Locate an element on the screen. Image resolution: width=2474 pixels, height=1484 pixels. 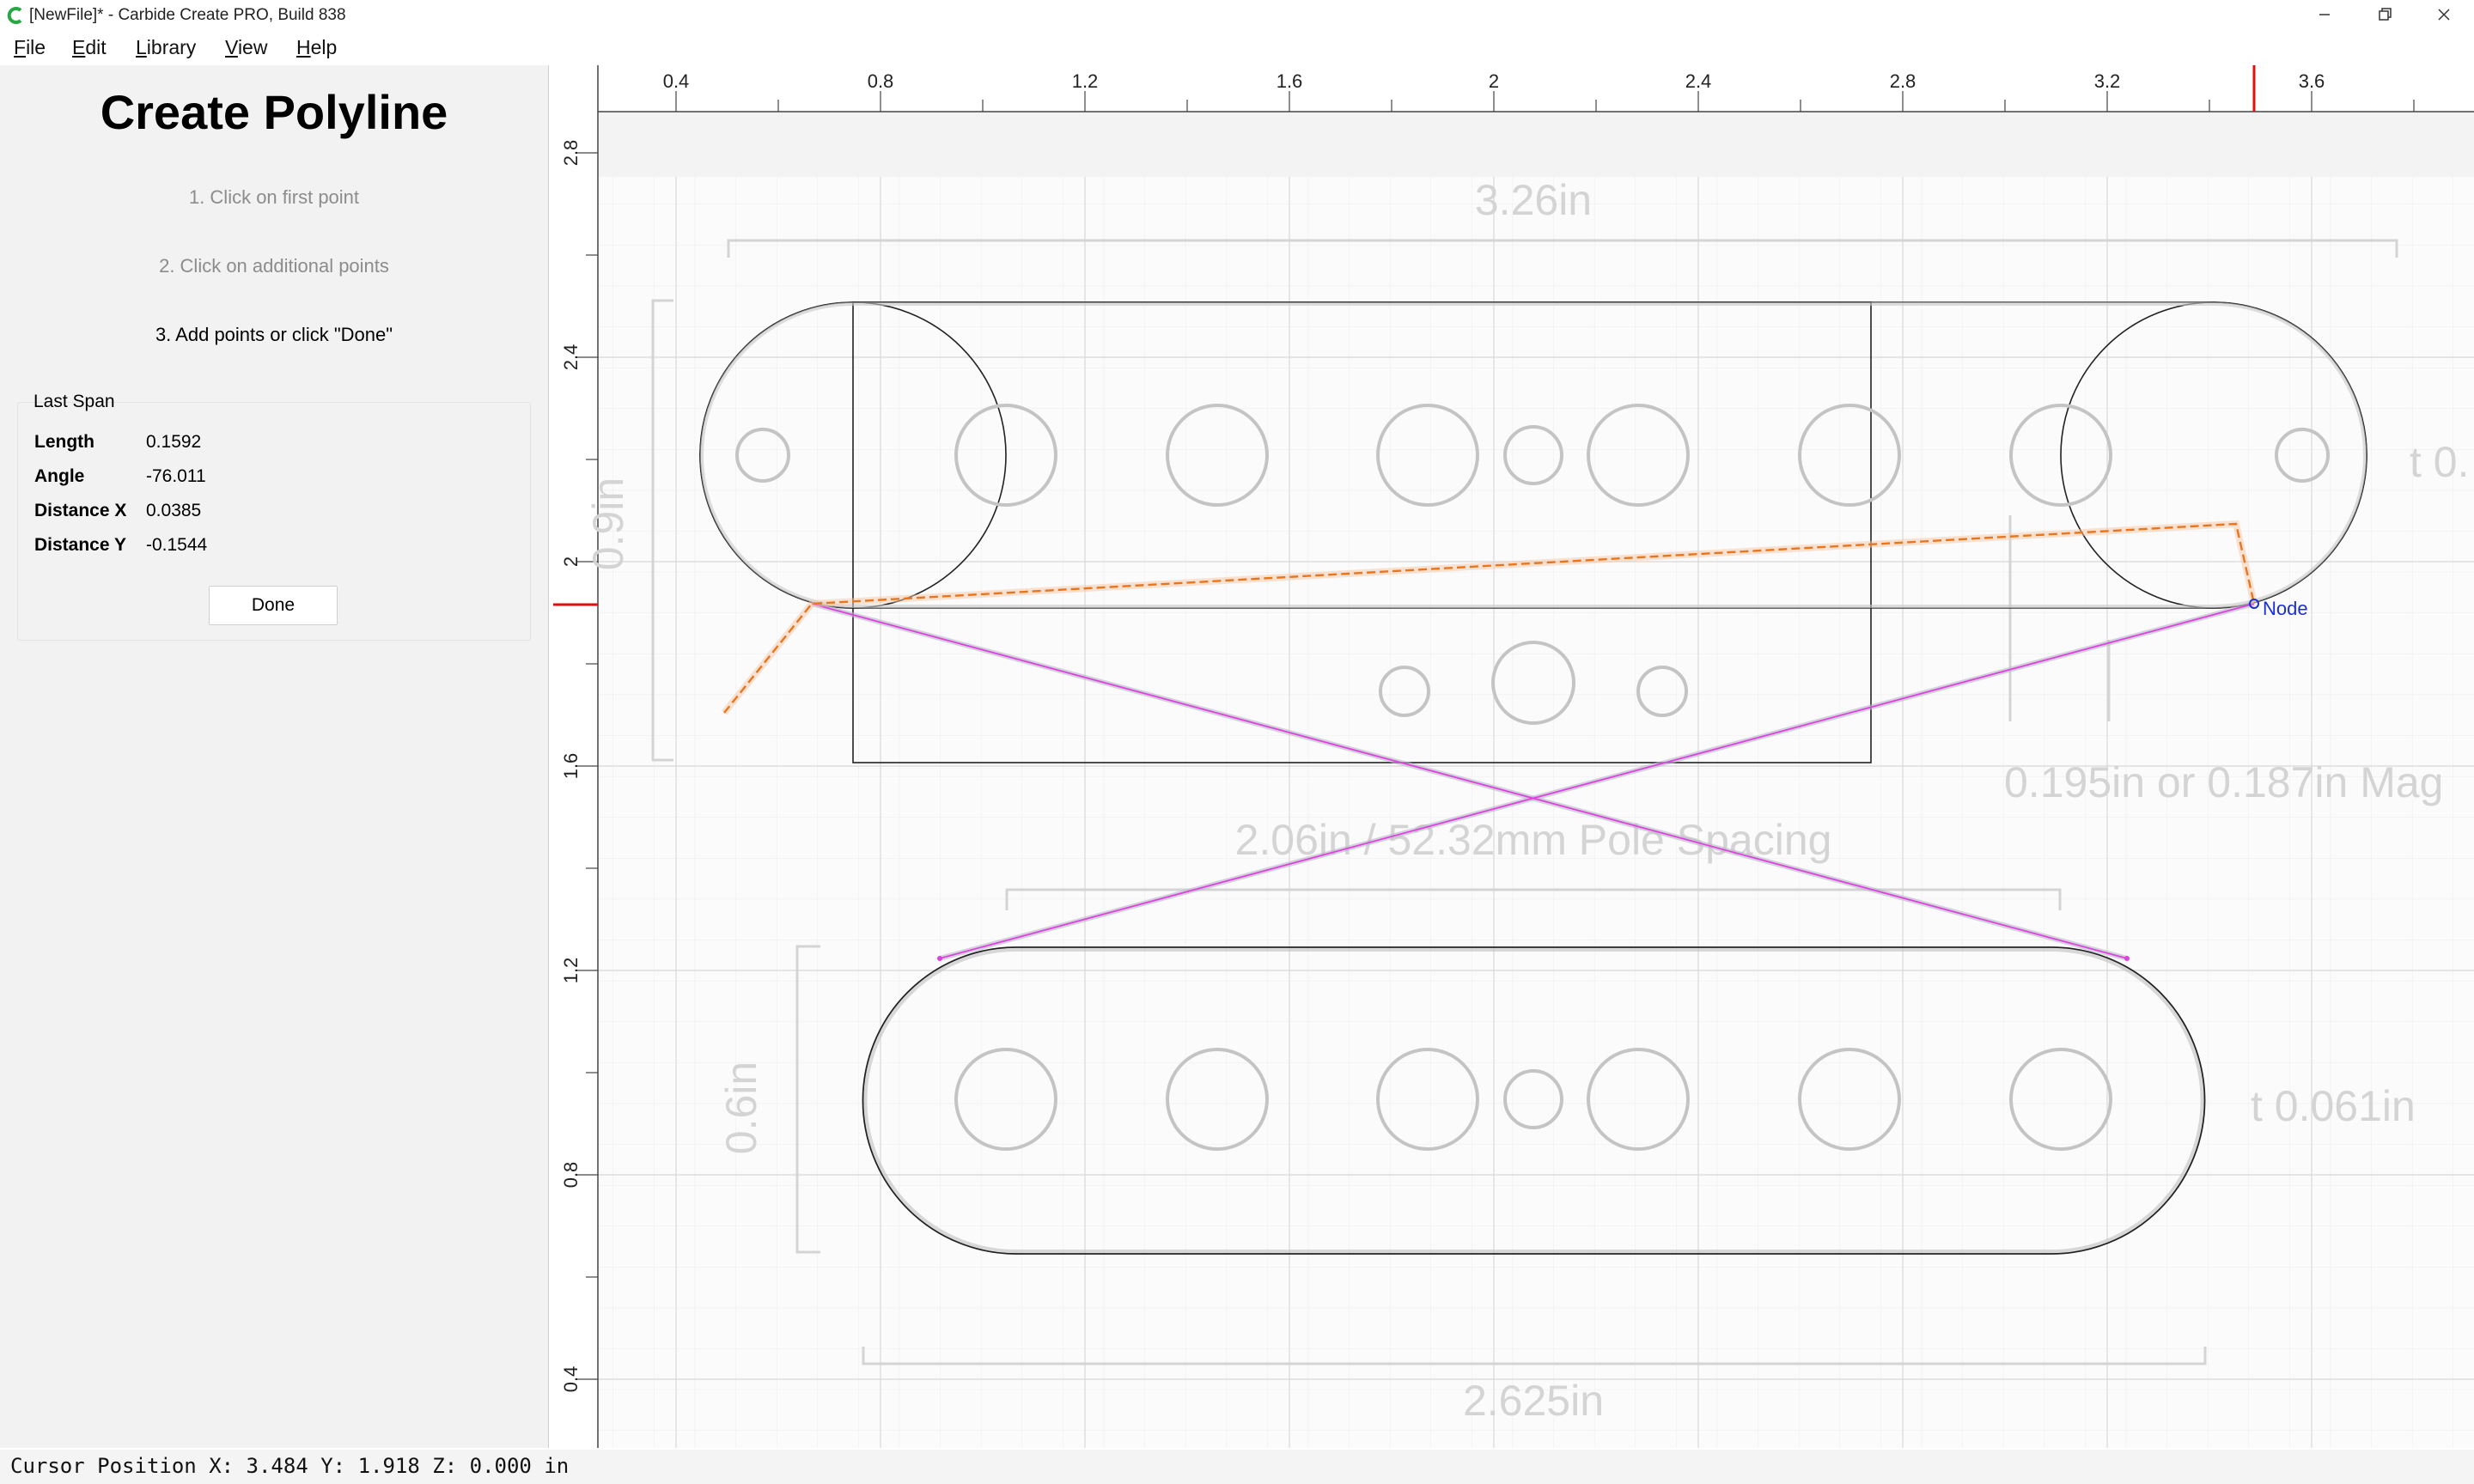
canvas-top-margin is located at coordinates (1536, 144).